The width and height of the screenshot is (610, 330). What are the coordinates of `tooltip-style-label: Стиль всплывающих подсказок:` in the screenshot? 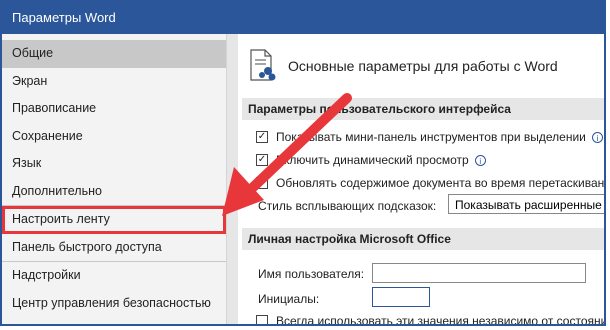 It's located at (347, 206).